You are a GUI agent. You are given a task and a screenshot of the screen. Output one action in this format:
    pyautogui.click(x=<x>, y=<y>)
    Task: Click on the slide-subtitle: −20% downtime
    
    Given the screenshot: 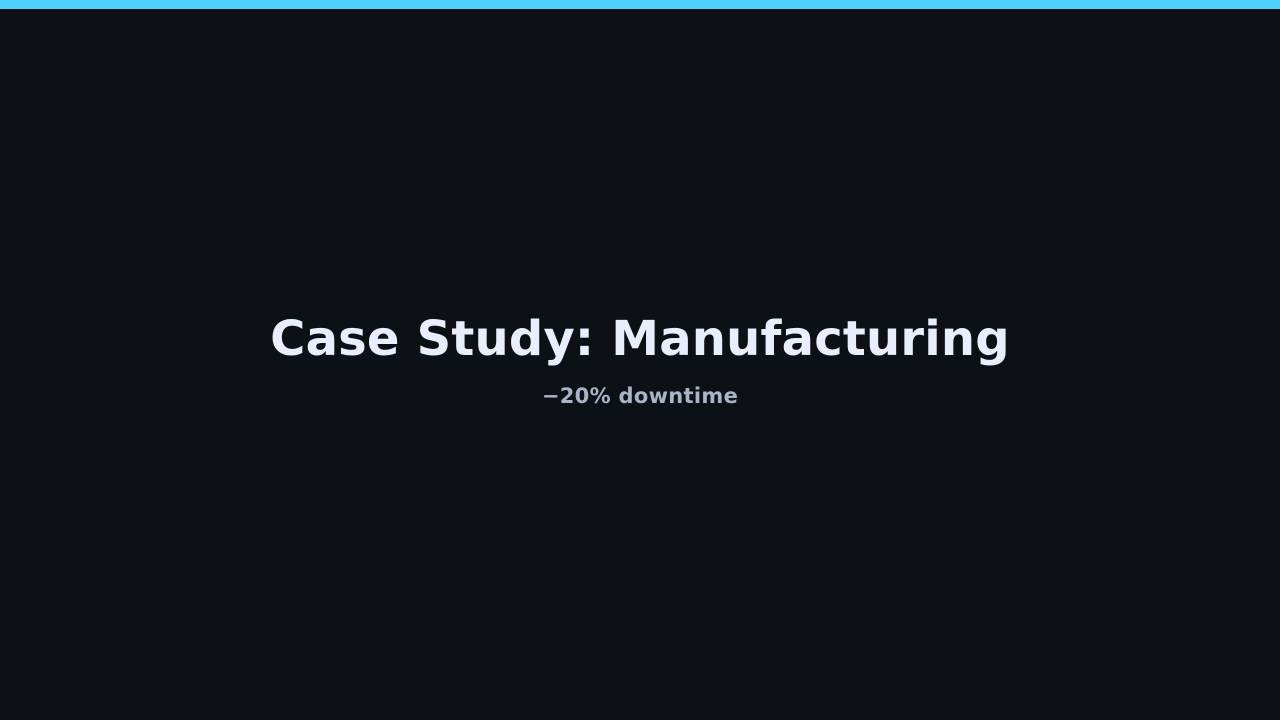 What is the action you would take?
    pyautogui.click(x=640, y=396)
    